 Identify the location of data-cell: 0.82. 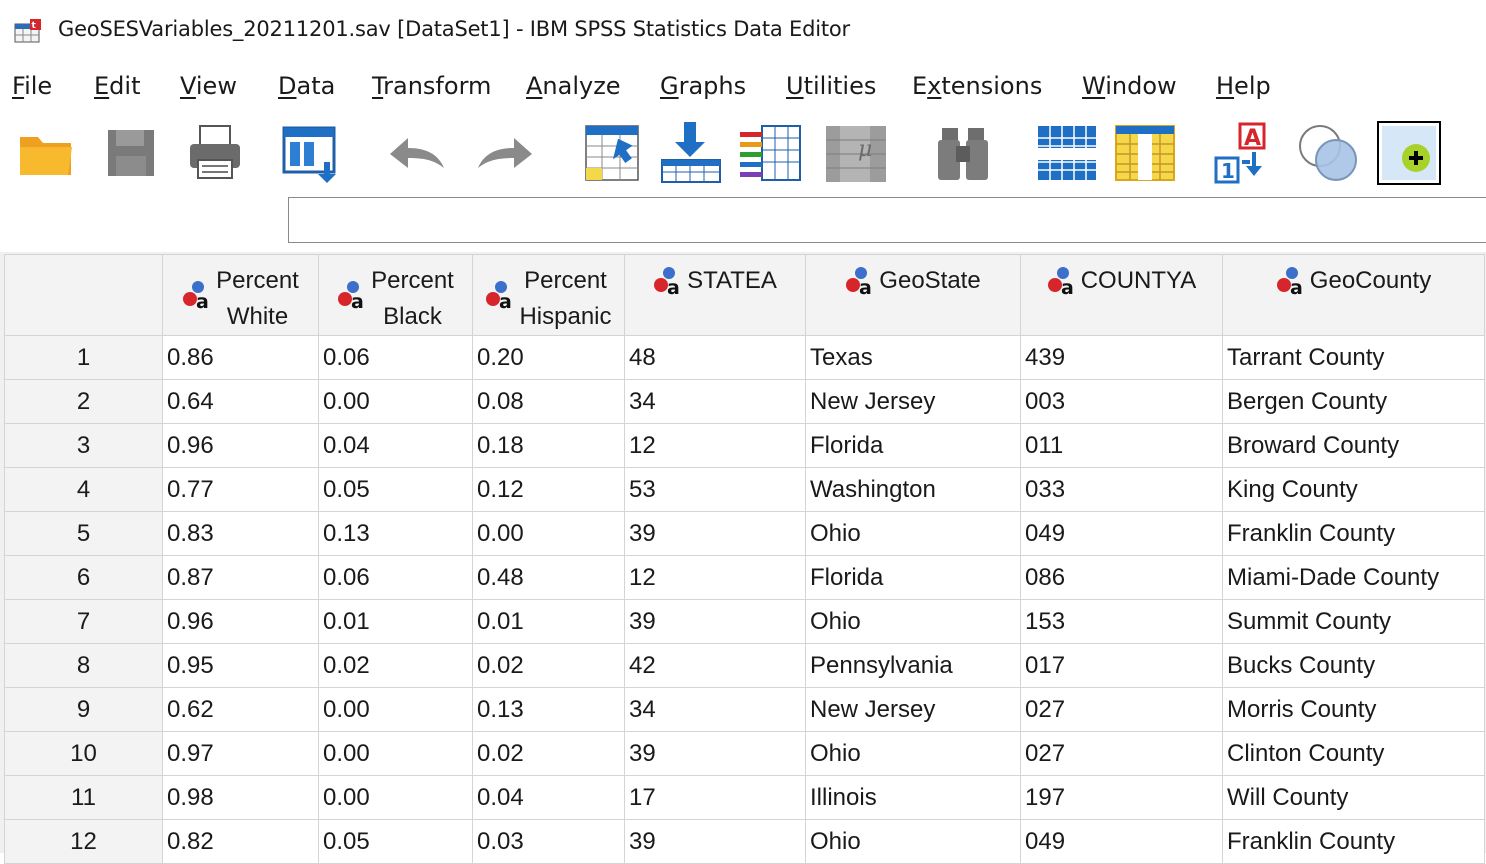
(240, 841).